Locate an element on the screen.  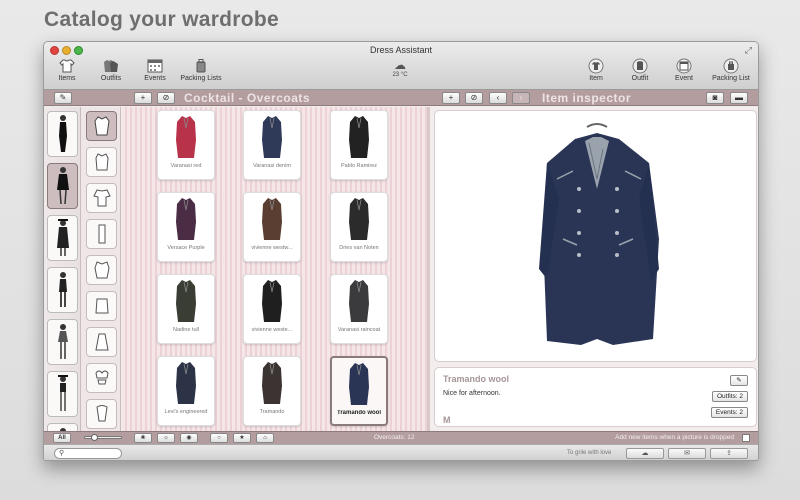
item-card: Tramando wool is located at coordinates (359, 391).